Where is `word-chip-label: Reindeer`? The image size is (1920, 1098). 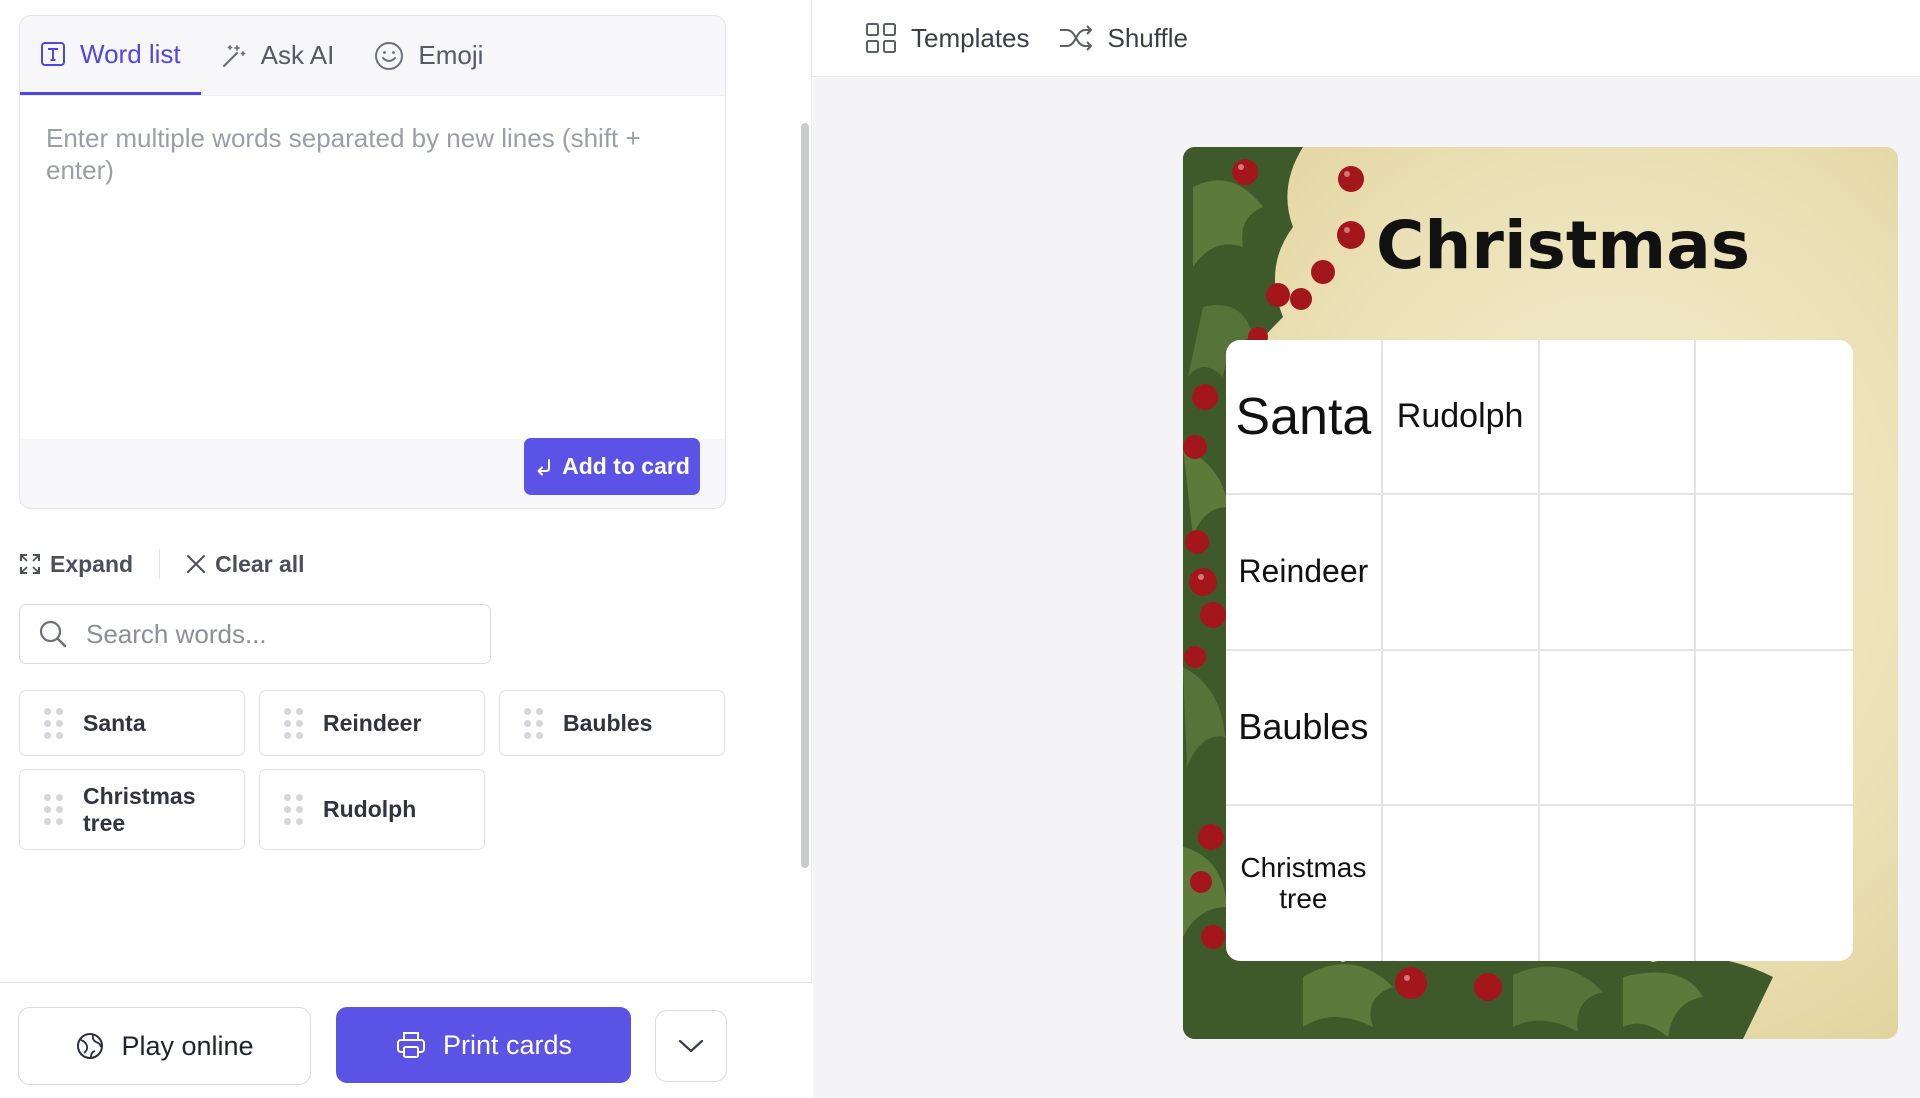
word-chip-label: Reindeer is located at coordinates (372, 722).